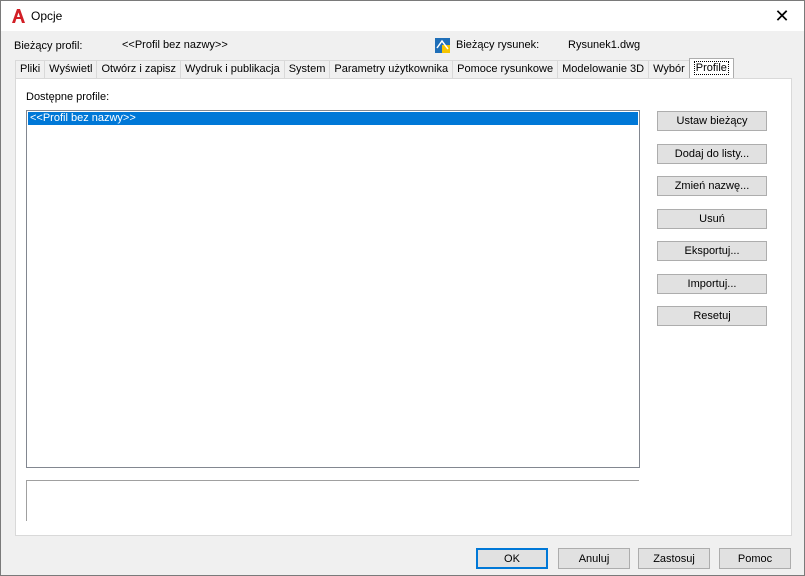 The height and width of the screenshot is (576, 805). I want to click on tab-otworz-i-zapisz: Otwórz i zapisz, so click(138, 69).